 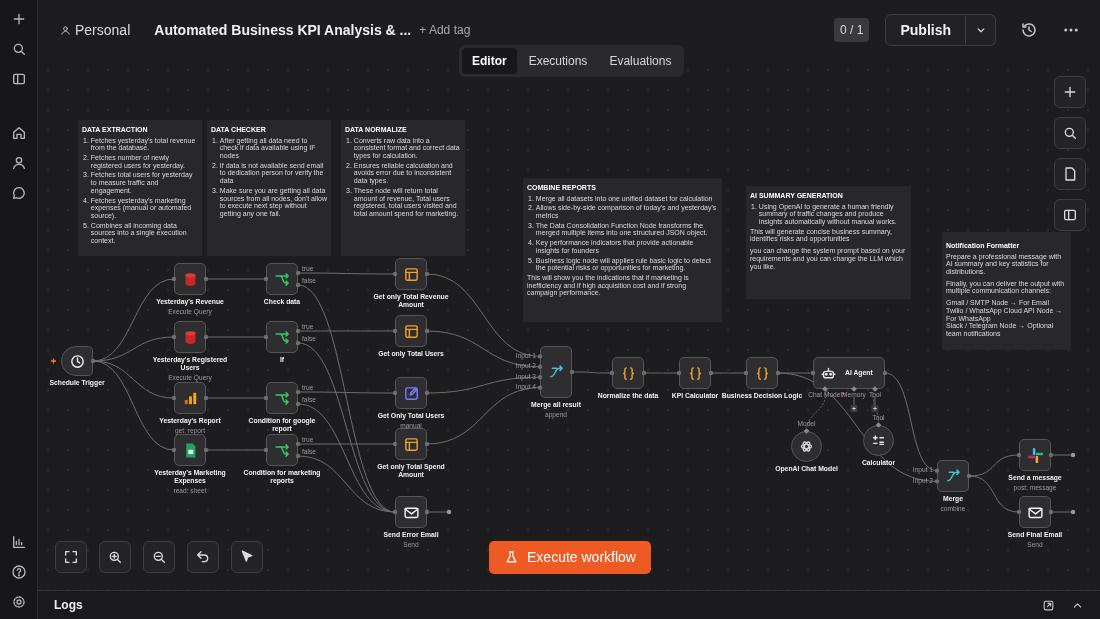 I want to click on sidebar-toggle-icon, so click(x=18, y=79).